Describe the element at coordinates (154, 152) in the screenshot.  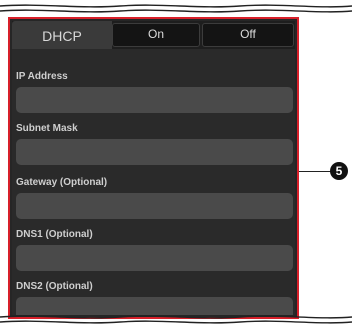
I see `subnet-mask-input` at that location.